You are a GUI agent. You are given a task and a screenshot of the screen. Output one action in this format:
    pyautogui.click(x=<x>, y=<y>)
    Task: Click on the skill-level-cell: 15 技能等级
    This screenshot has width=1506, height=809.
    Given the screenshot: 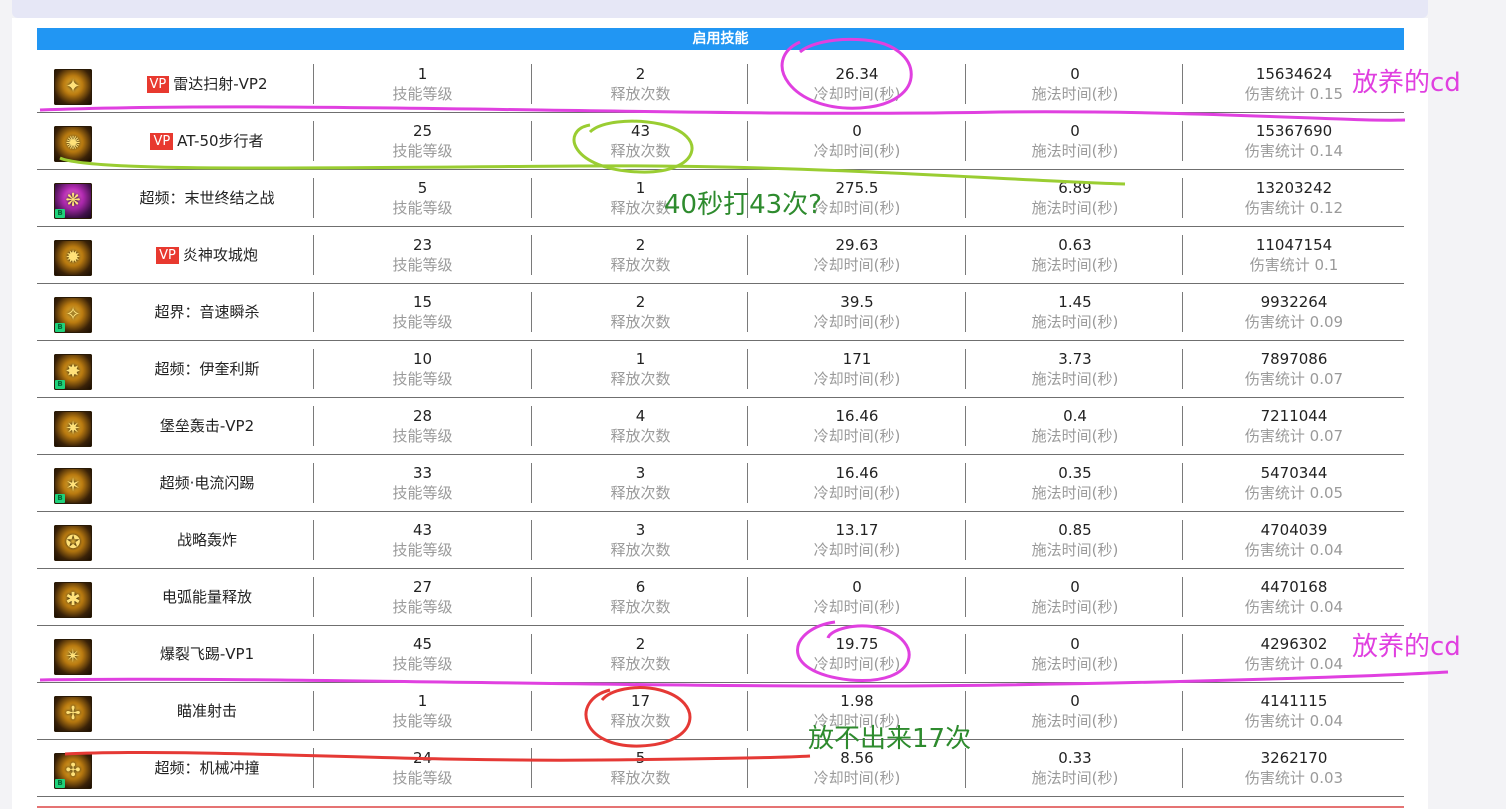 What is the action you would take?
    pyautogui.click(x=422, y=312)
    